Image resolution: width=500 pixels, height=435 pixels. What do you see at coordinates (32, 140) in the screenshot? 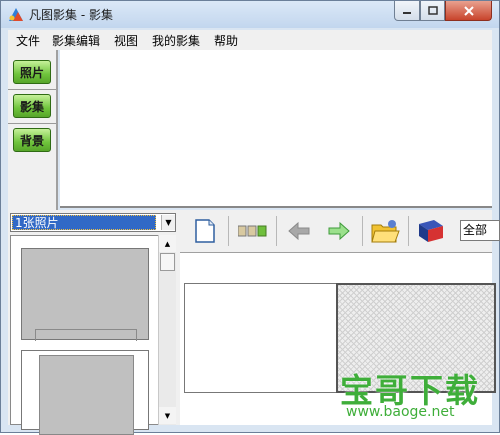
I see `background-button: 背景` at bounding box center [32, 140].